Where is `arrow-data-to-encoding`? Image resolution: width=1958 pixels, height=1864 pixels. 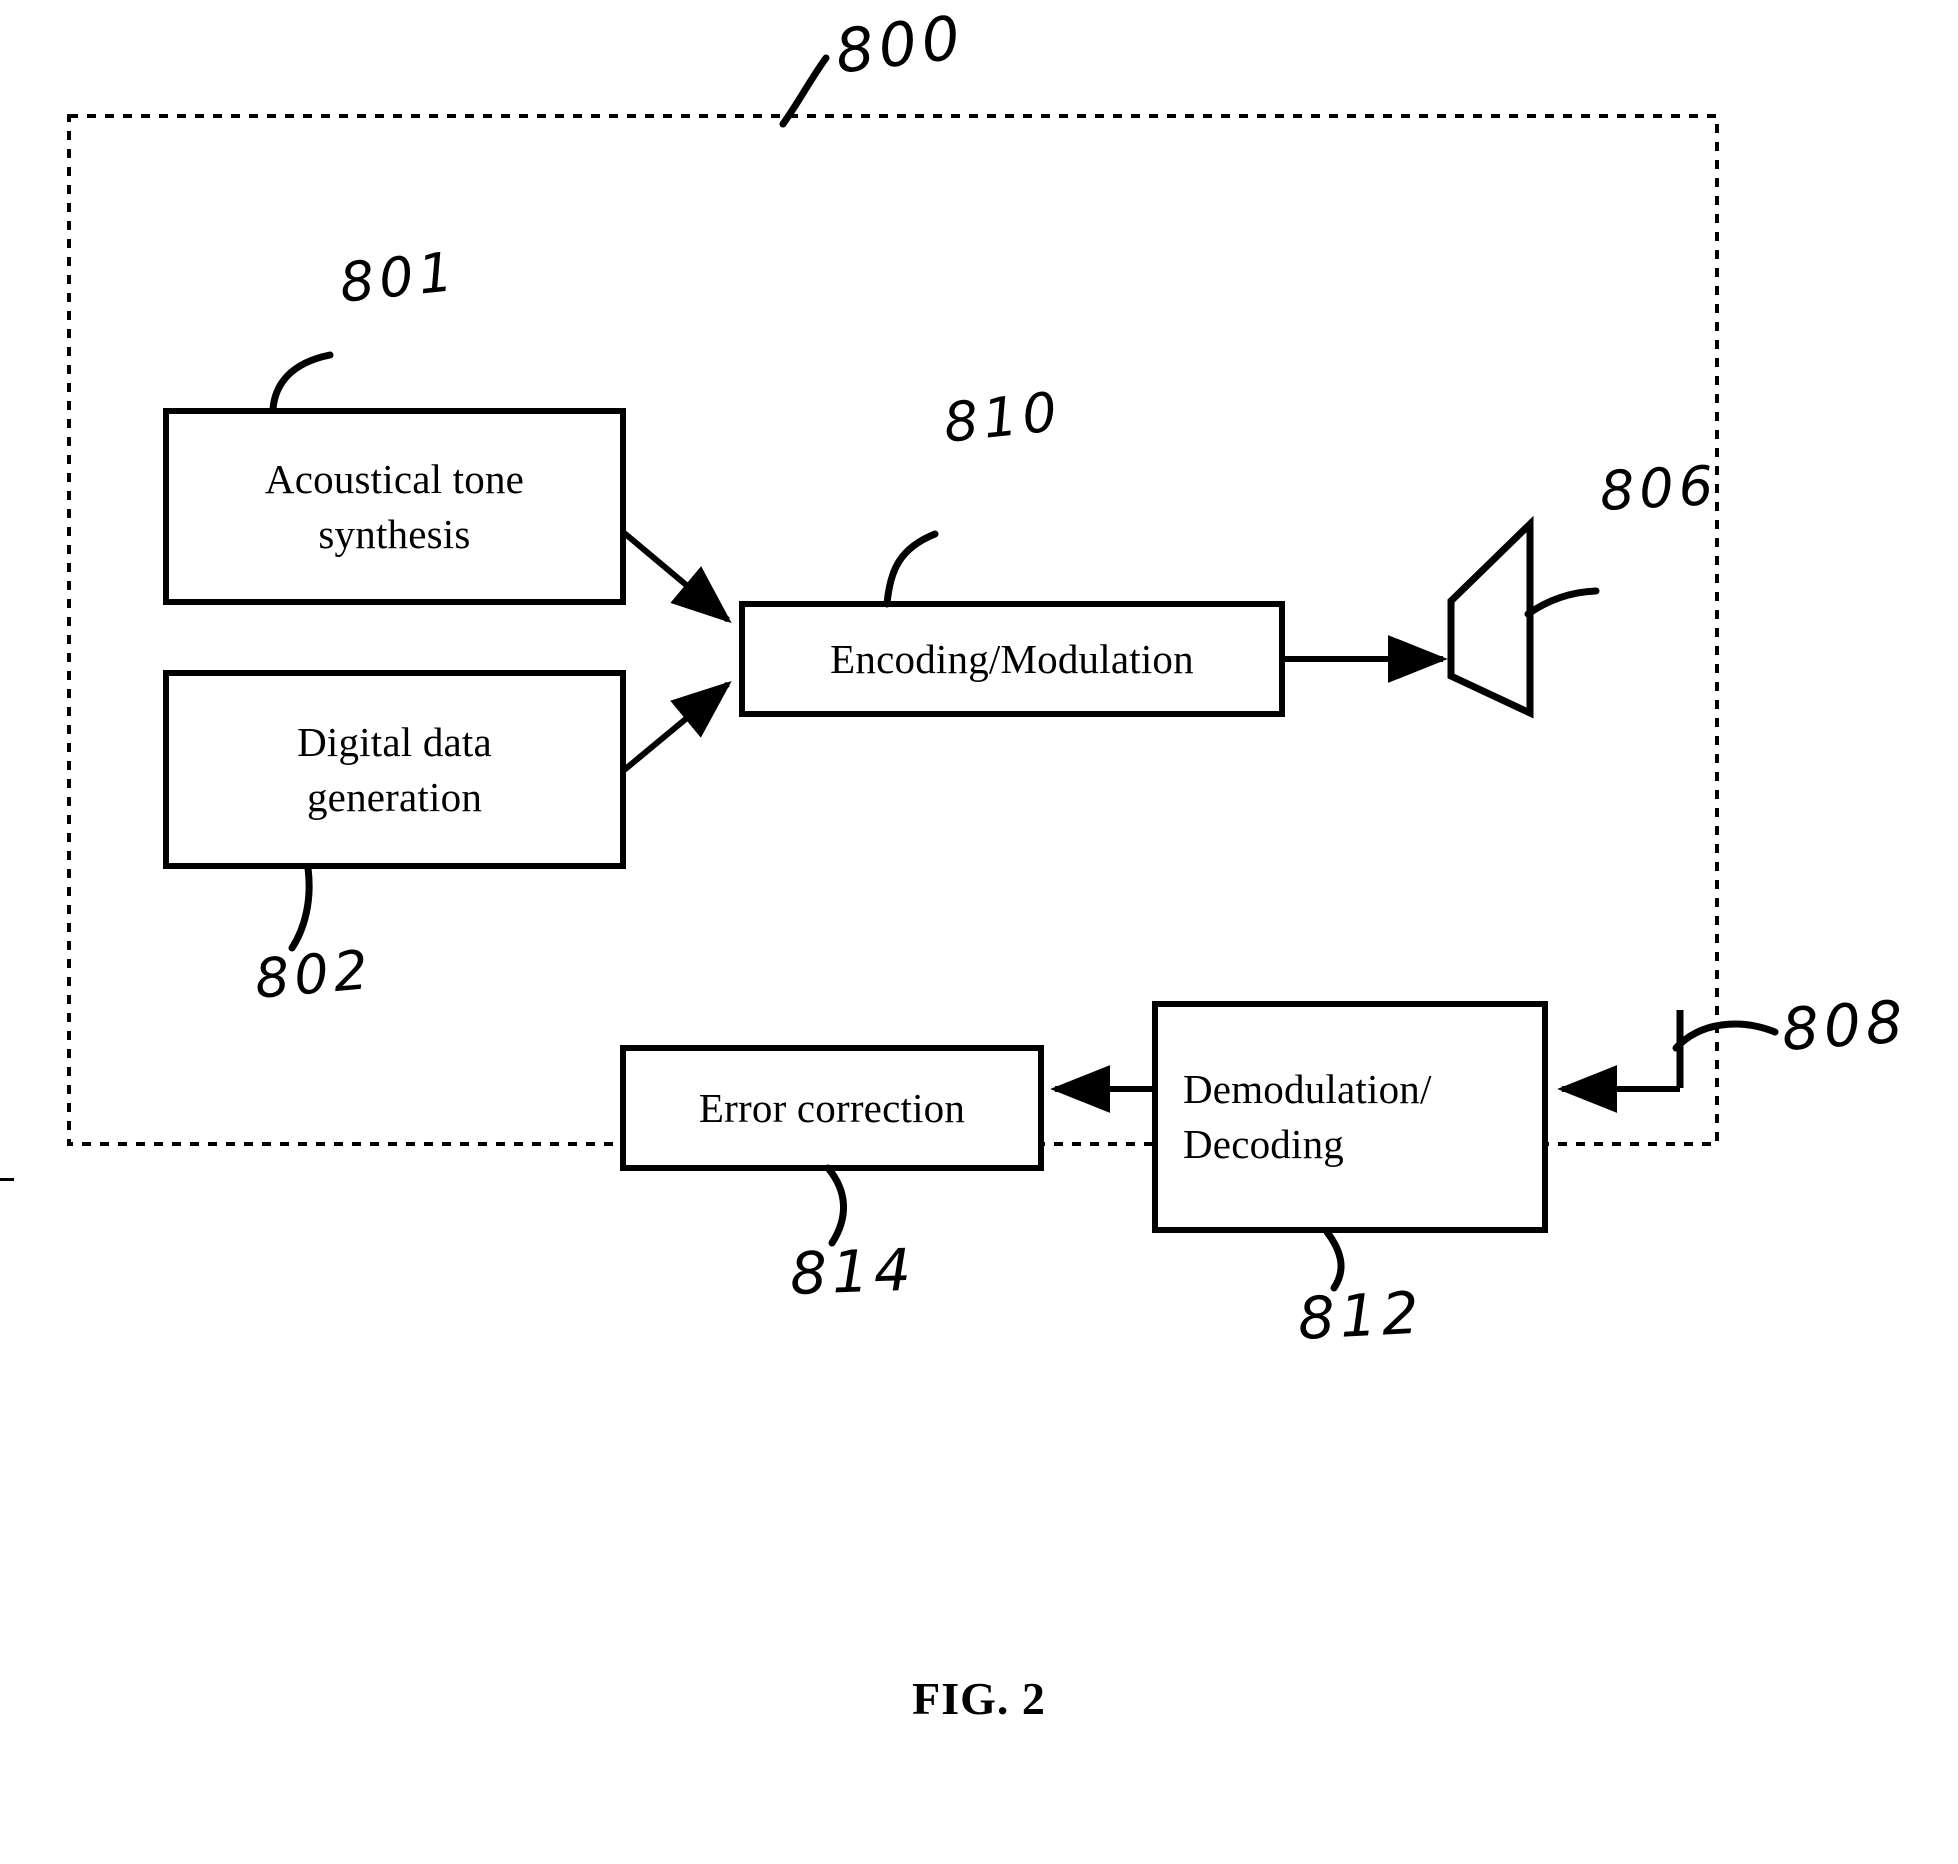
arrow-data-to-encoding is located at coordinates (676, 727).